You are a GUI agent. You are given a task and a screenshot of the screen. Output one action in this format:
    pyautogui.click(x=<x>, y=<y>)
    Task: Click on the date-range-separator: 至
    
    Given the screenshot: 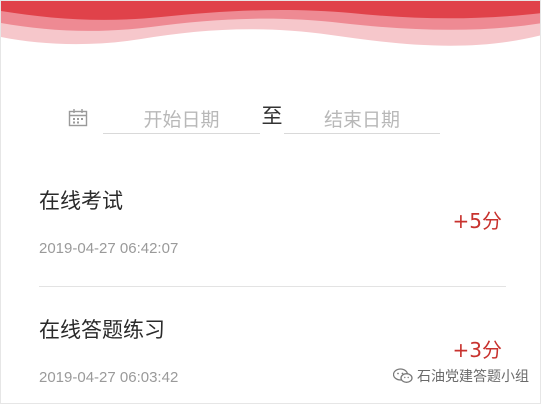 What is the action you would take?
    pyautogui.click(x=272, y=116)
    